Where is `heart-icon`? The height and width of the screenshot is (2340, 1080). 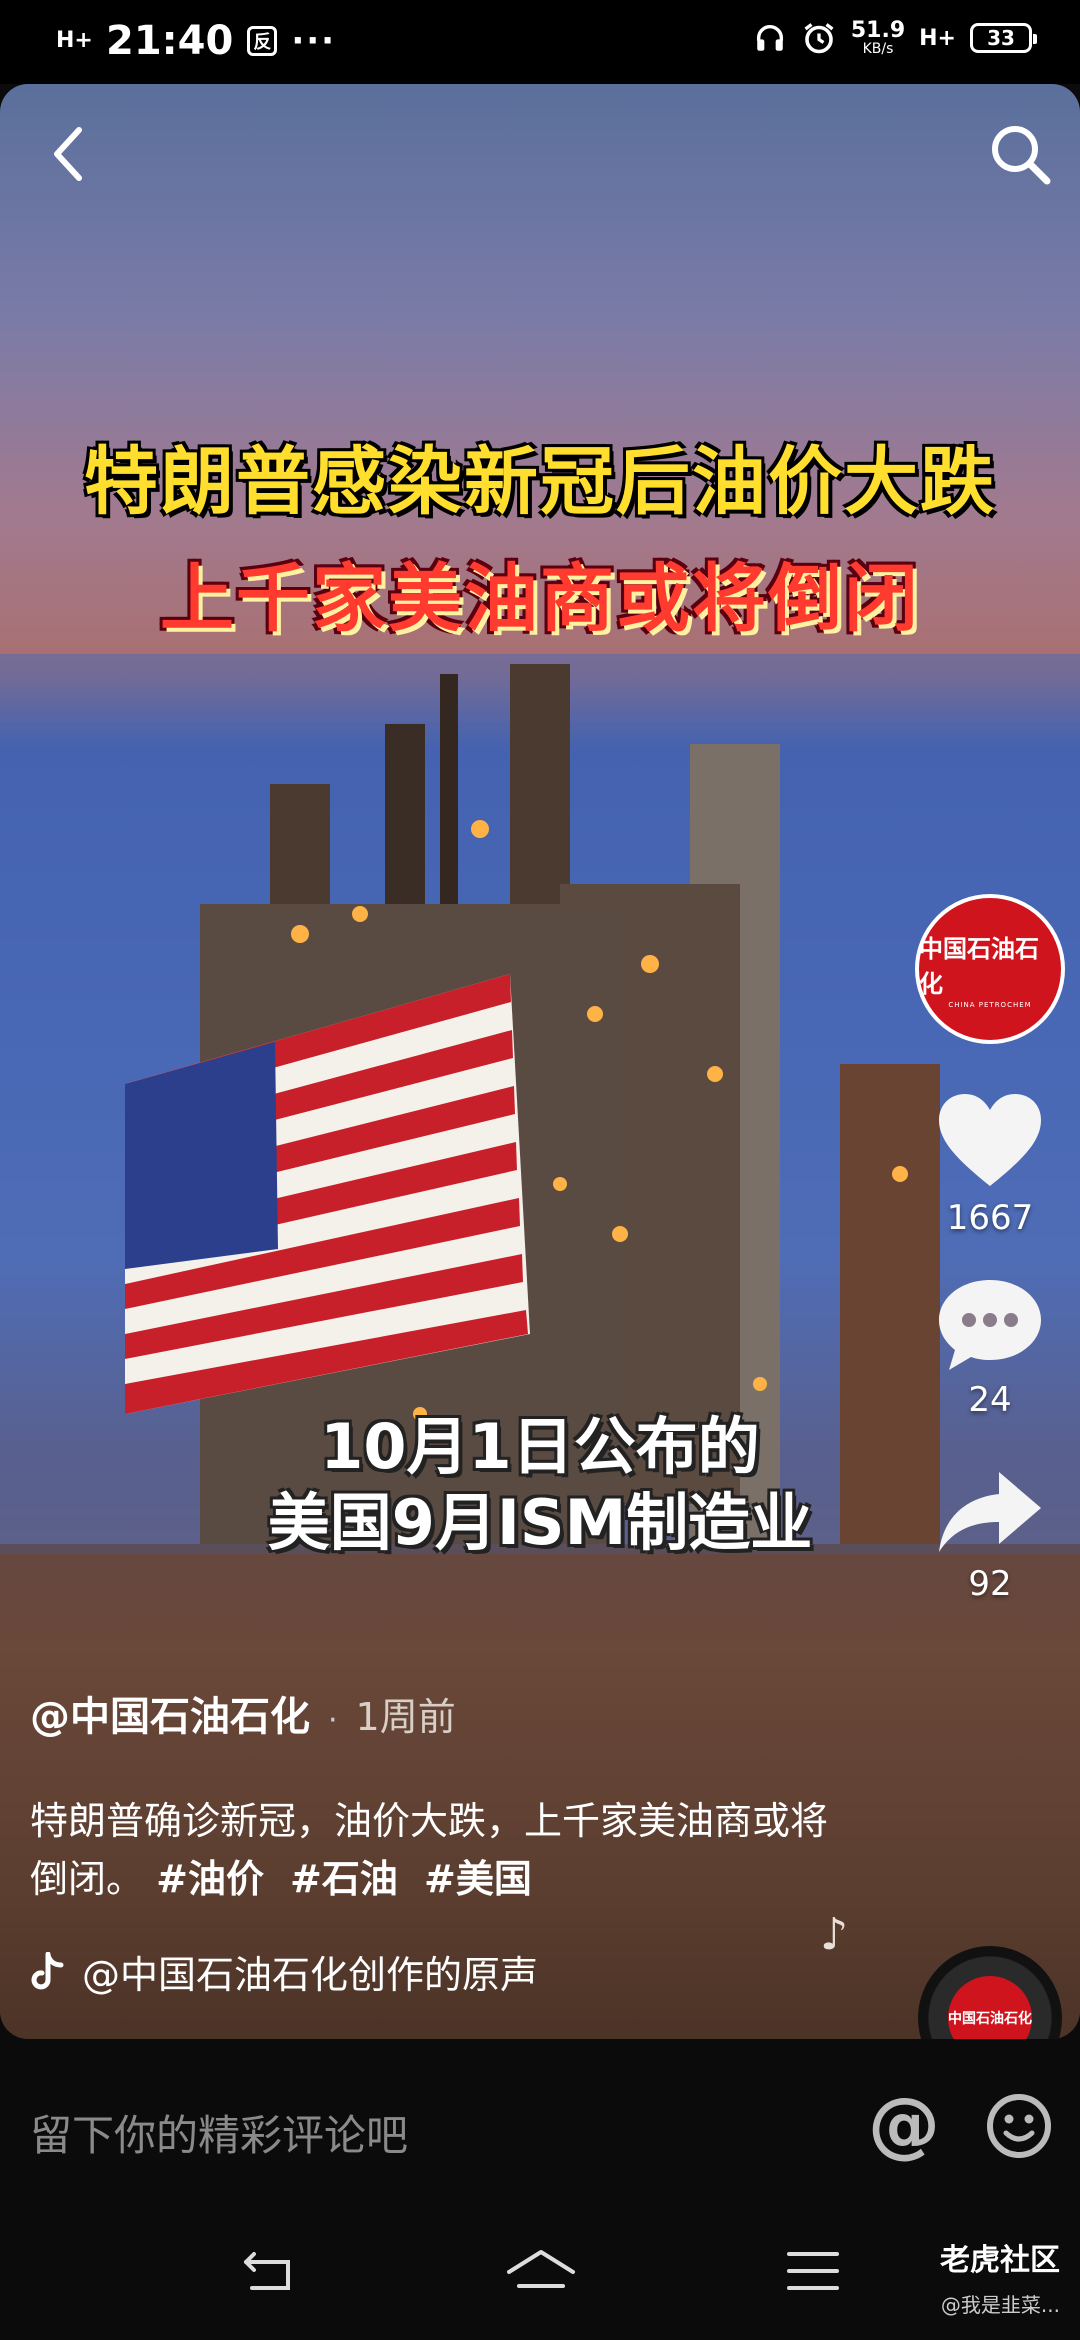 heart-icon is located at coordinates (990, 1140).